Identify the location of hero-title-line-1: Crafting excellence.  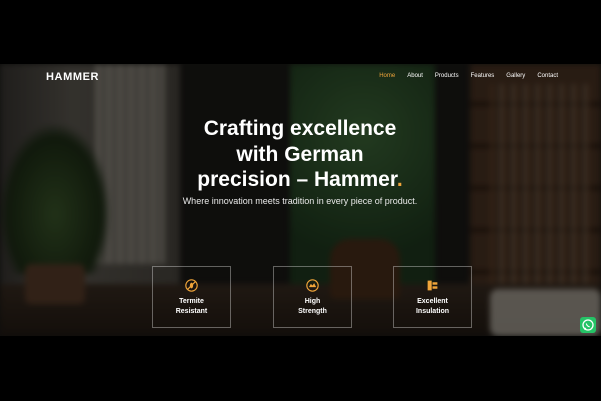
(300, 128).